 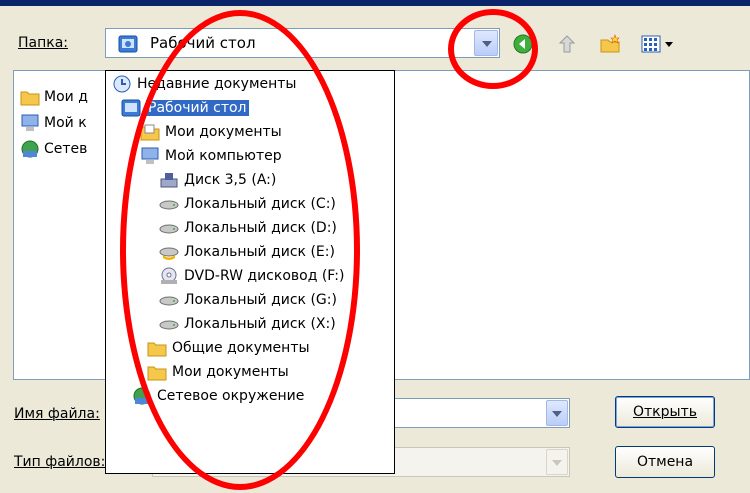 What do you see at coordinates (60, 462) in the screenshot?
I see `filetype-label: Тип файлов:` at bounding box center [60, 462].